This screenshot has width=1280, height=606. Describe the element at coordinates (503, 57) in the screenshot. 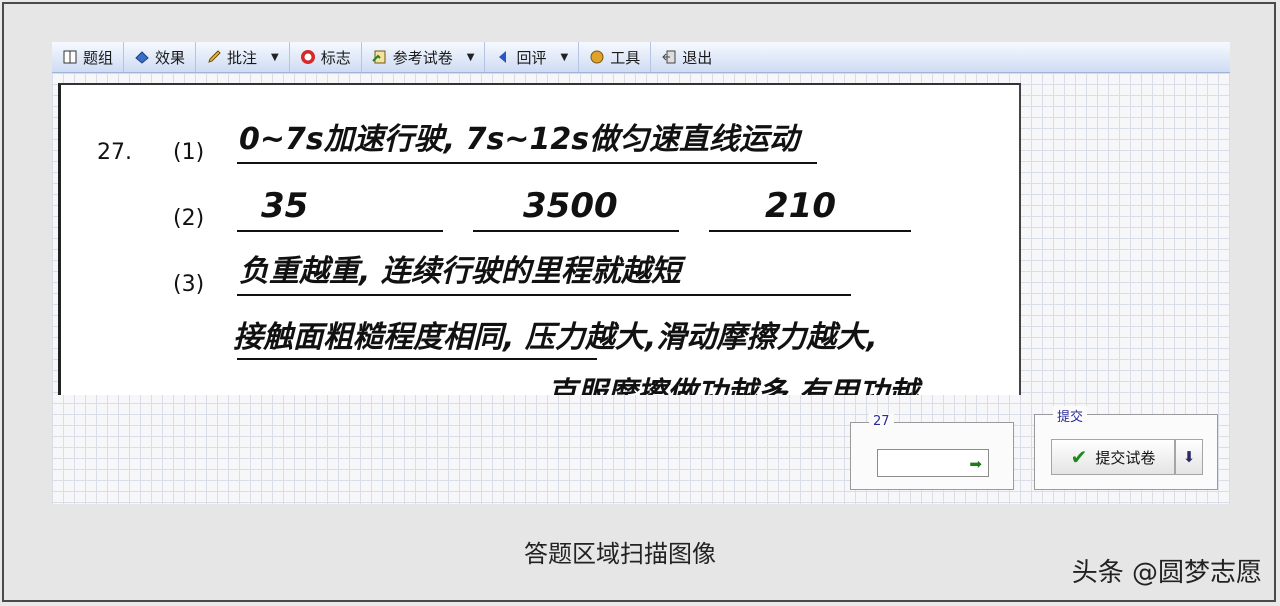

I see `back-arrow-icon` at that location.